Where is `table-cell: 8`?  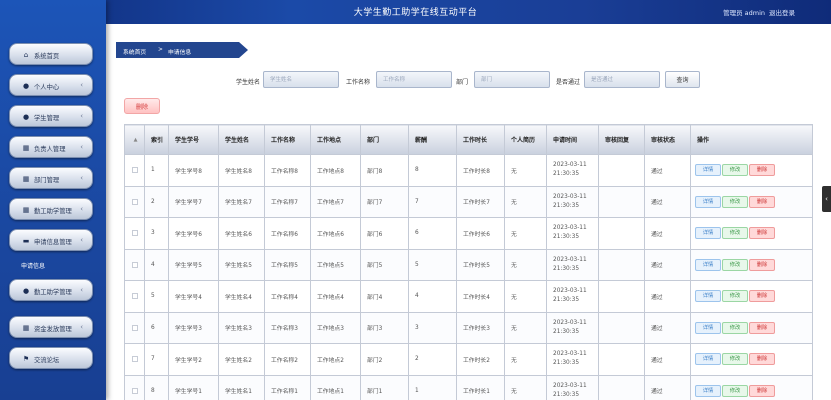 table-cell: 8 is located at coordinates (432, 170).